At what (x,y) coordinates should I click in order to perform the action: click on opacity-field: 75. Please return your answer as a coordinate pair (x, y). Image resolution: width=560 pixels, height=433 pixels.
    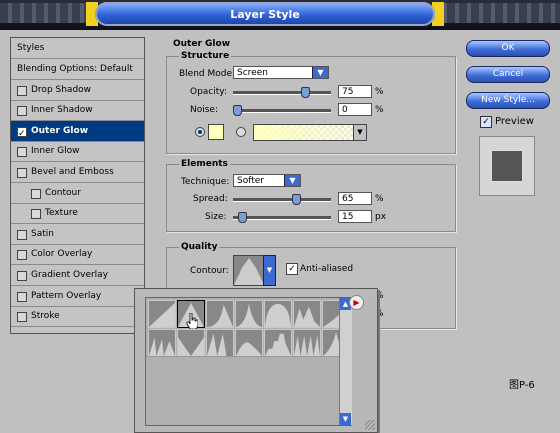
    Looking at the image, I should click on (355, 91).